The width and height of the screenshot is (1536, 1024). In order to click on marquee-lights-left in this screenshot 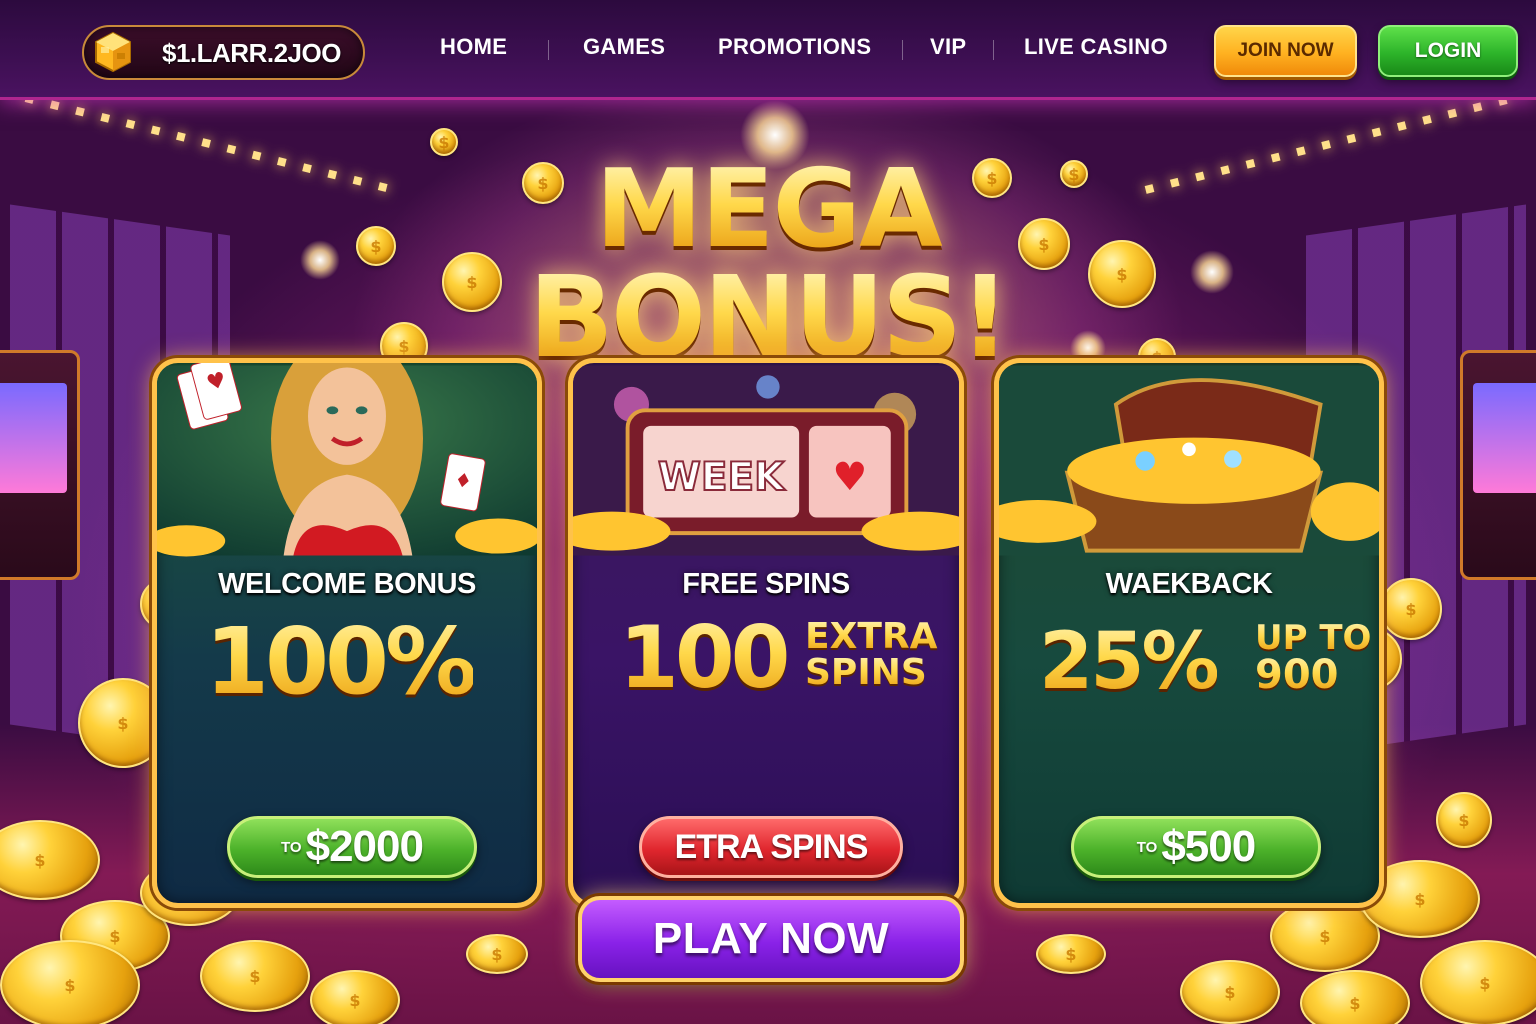, I will do `click(210, 147)`.